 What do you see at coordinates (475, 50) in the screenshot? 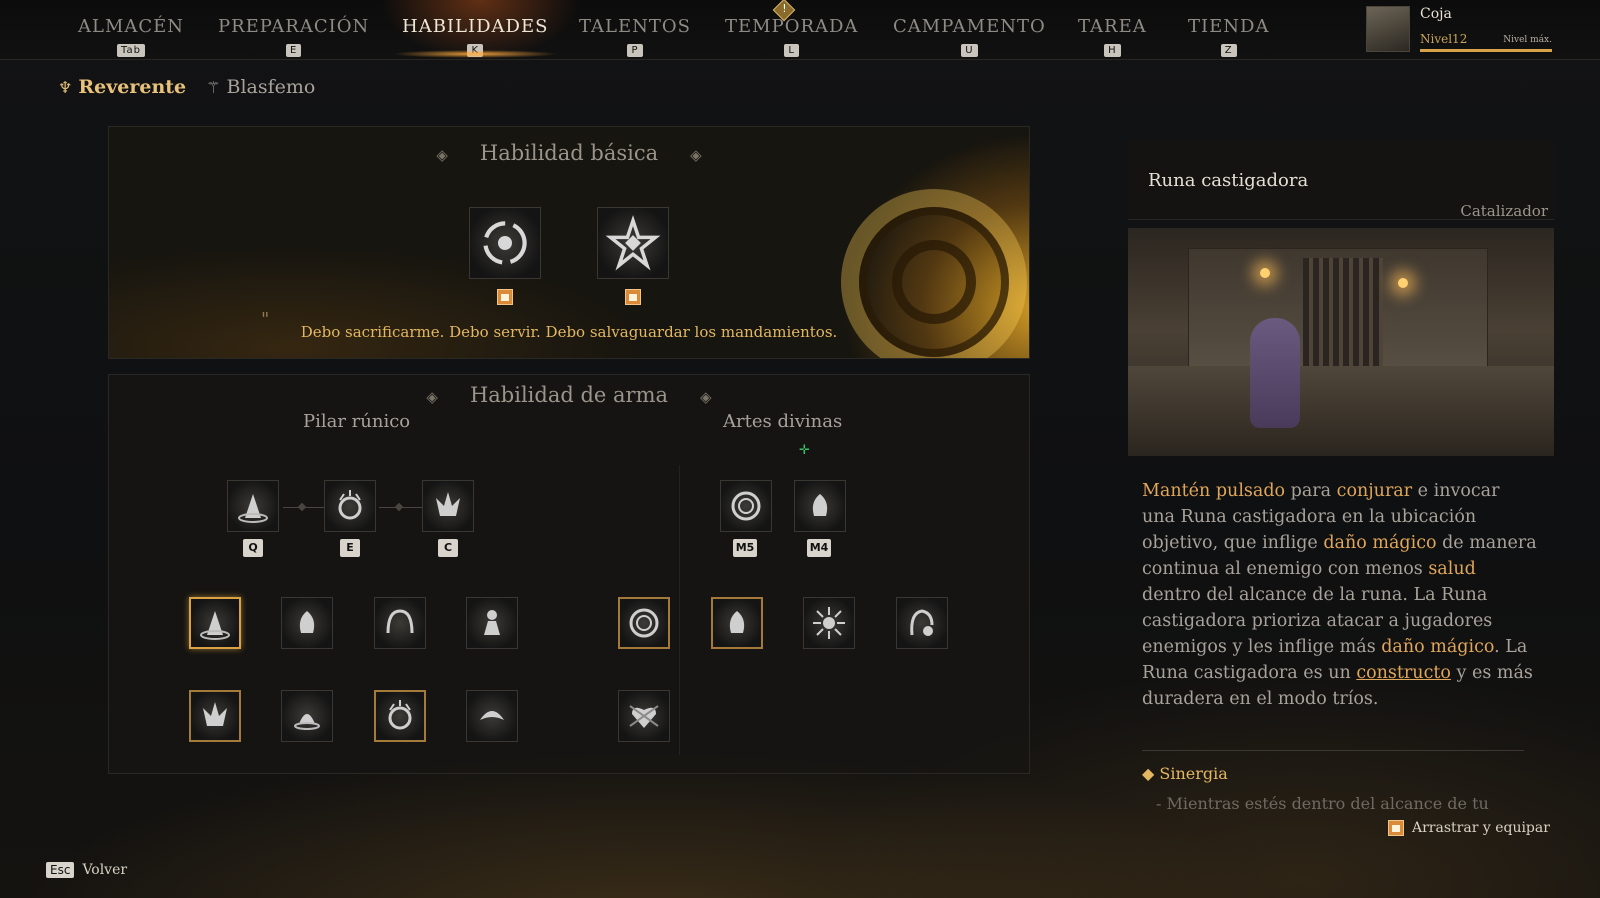
I see `tab-hotkey: K` at bounding box center [475, 50].